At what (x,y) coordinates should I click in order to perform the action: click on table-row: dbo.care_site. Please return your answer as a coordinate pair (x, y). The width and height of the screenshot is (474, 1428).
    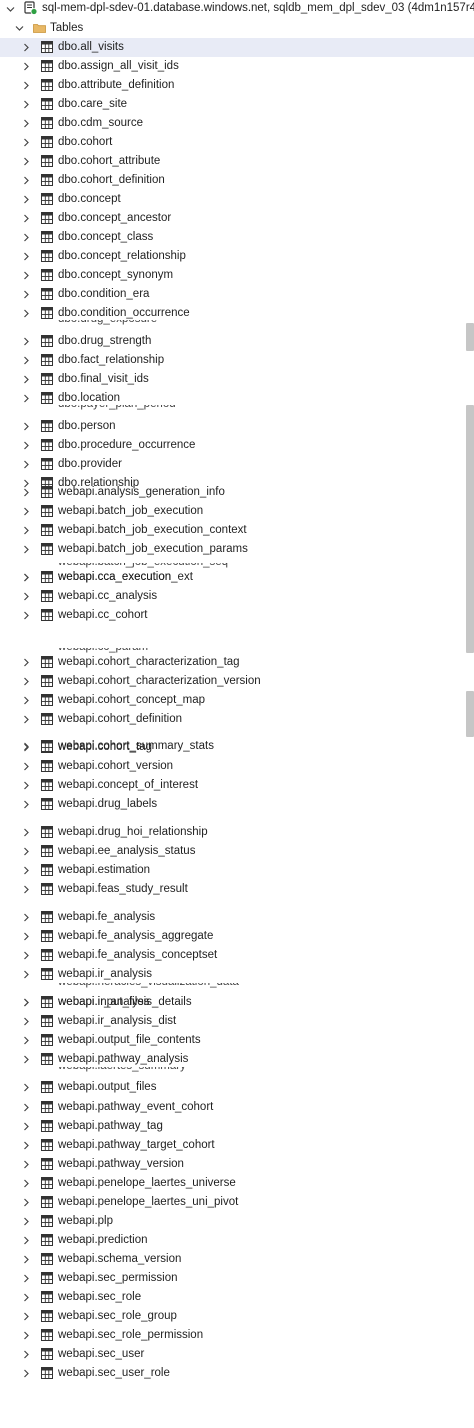
    Looking at the image, I should click on (237, 104).